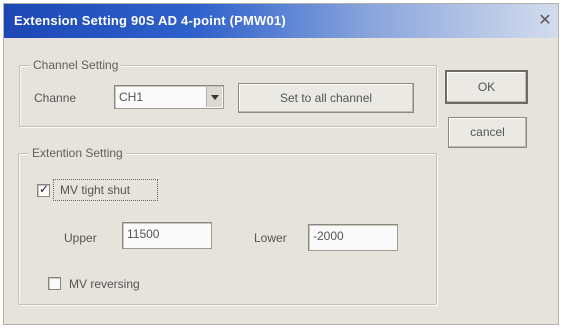 This screenshot has width=562, height=328. I want to click on set-to-all-channel-label: Set to all channel, so click(326, 98).